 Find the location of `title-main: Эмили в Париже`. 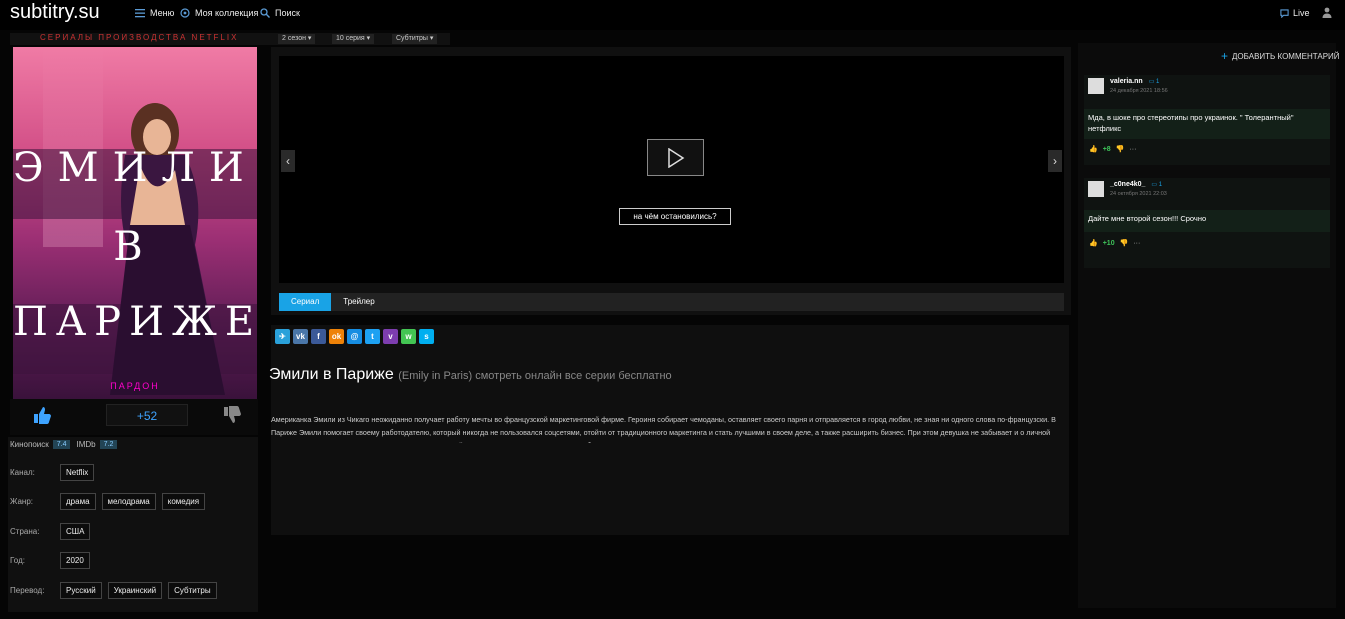

title-main: Эмили в Париже is located at coordinates (331, 374).